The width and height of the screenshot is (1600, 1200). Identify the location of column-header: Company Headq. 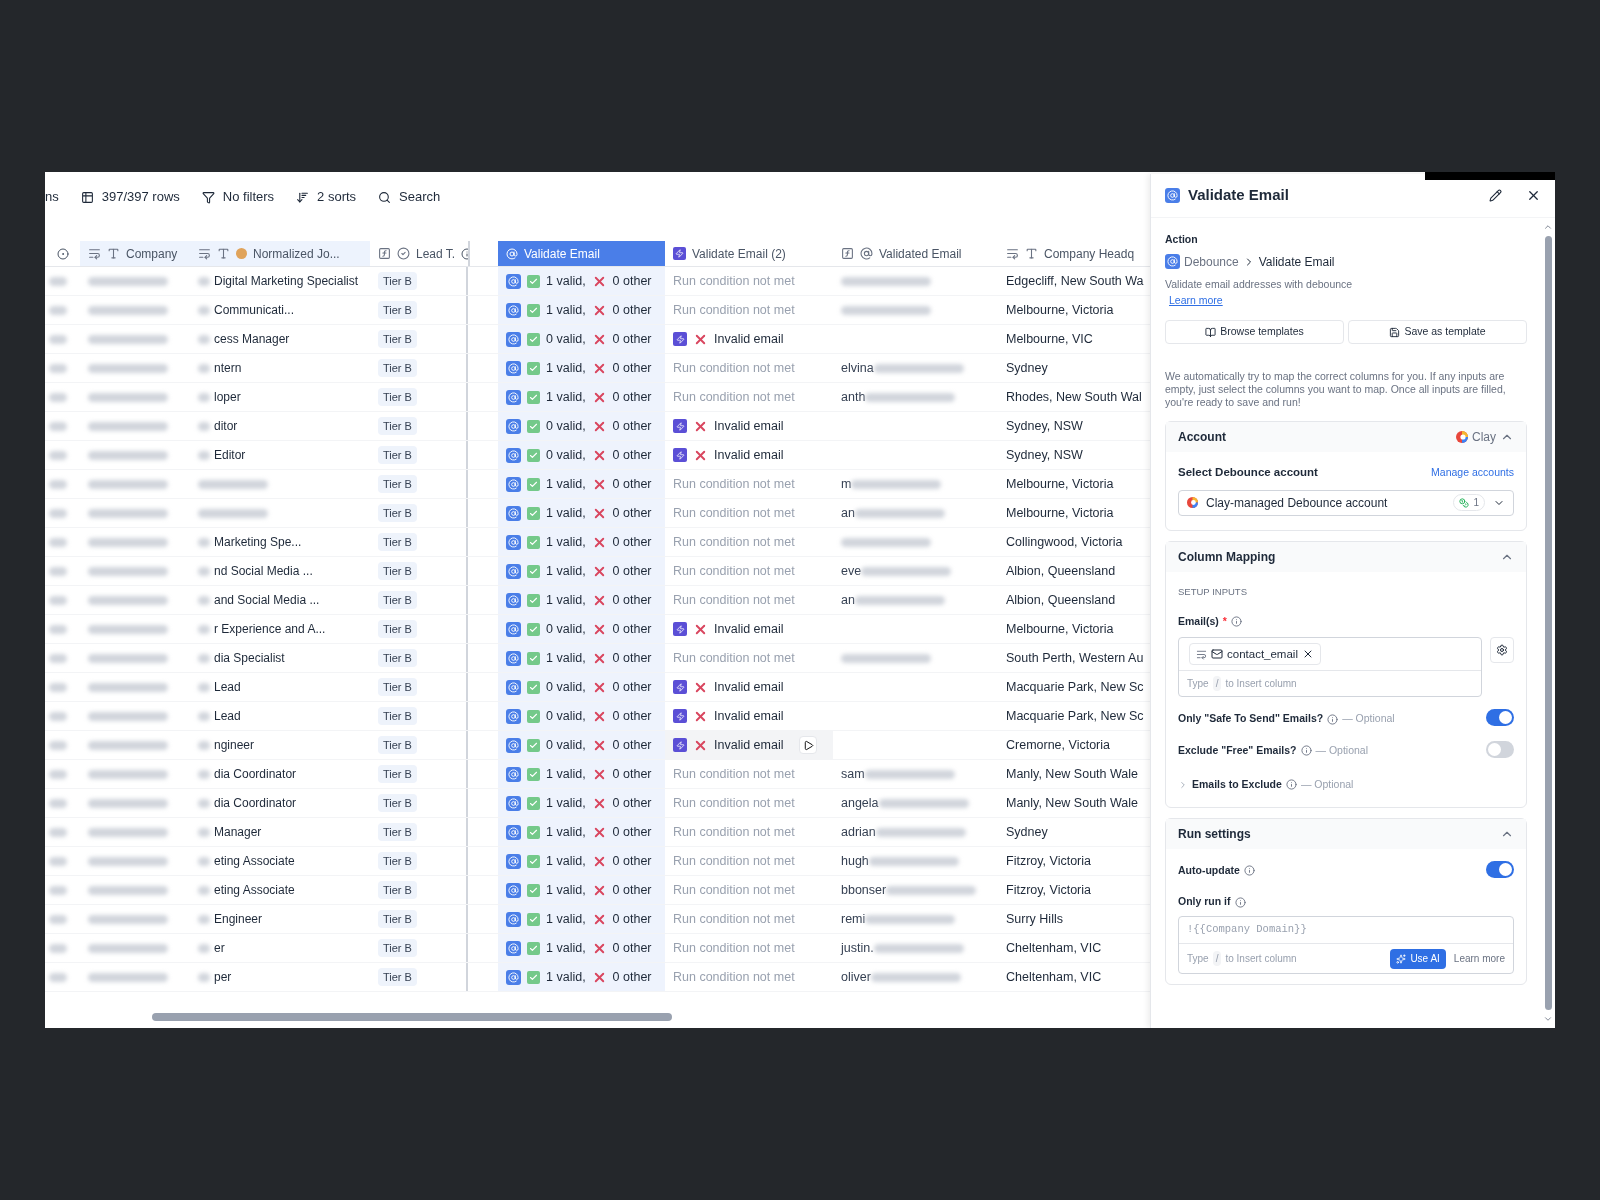
(1074, 253).